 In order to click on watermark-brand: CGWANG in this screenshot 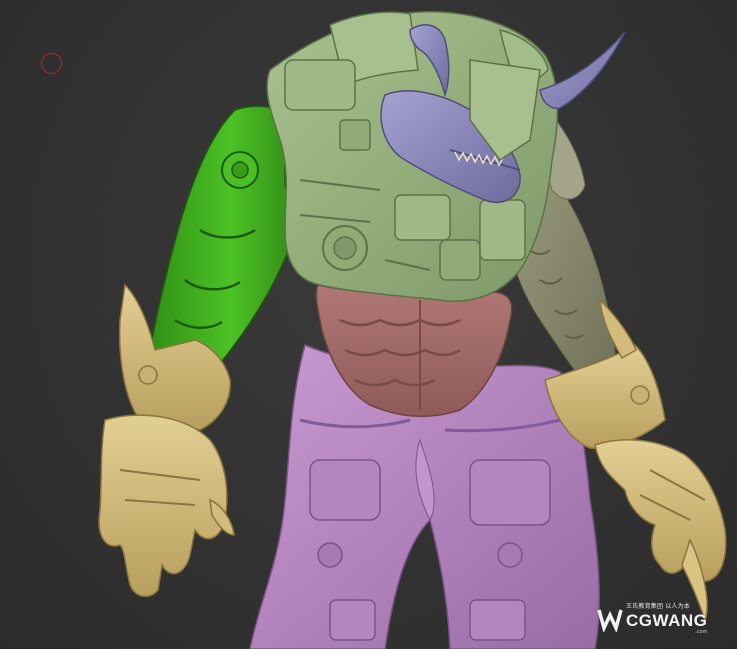, I will do `click(667, 620)`.